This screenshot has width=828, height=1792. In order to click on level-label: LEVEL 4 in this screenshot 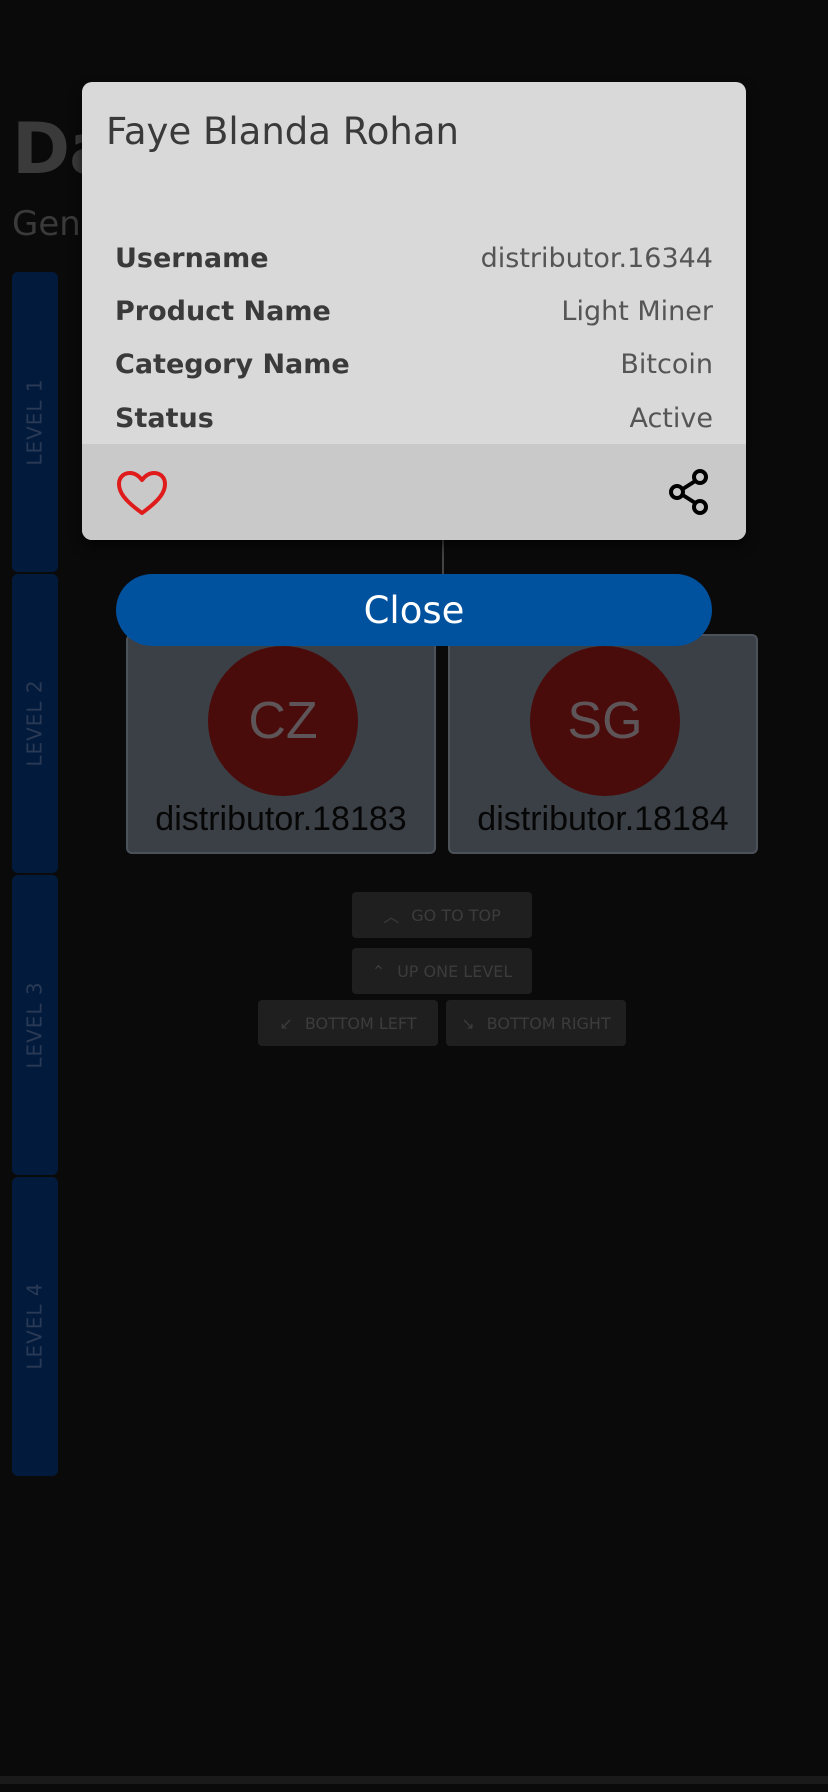, I will do `click(35, 1326)`.